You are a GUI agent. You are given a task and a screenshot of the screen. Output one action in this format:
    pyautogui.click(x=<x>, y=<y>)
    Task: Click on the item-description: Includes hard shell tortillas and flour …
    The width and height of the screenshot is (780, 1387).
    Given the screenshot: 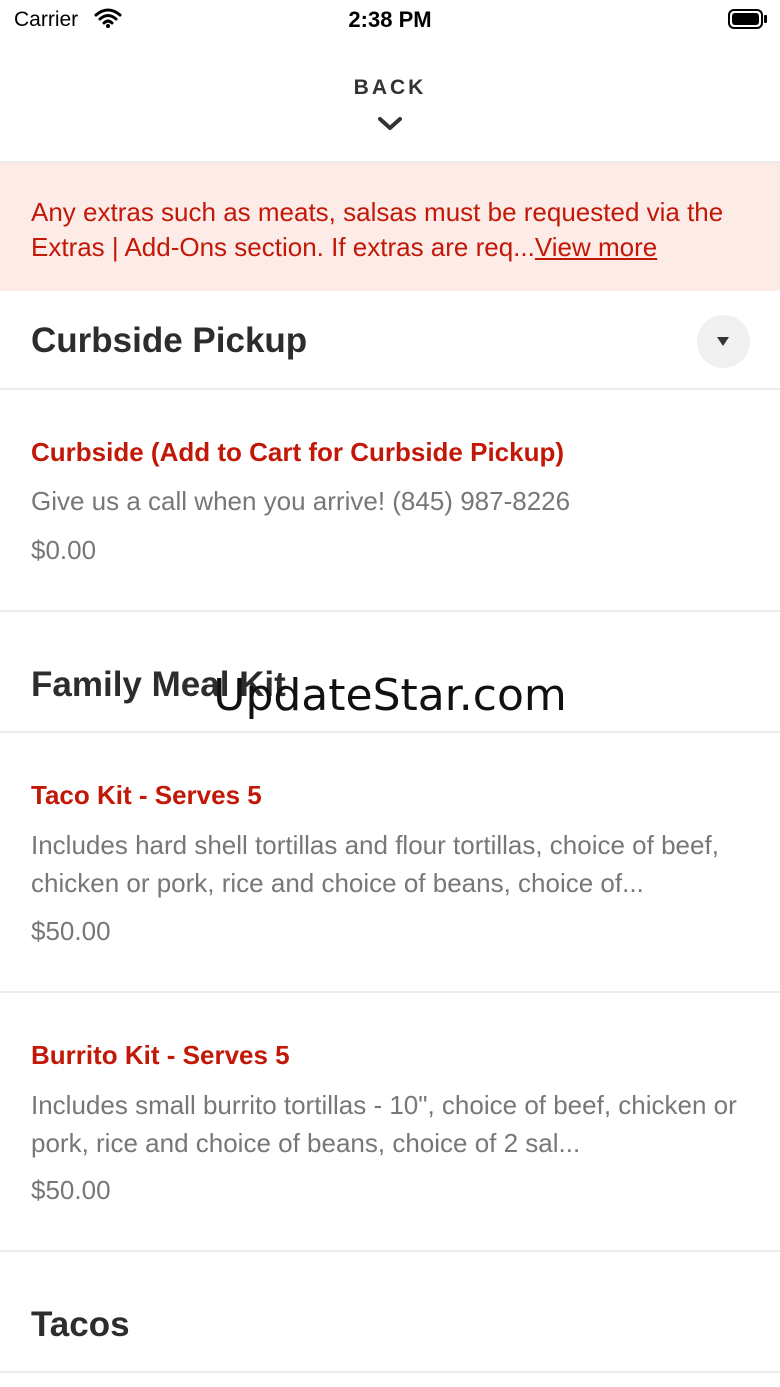 What is the action you would take?
    pyautogui.click(x=375, y=864)
    